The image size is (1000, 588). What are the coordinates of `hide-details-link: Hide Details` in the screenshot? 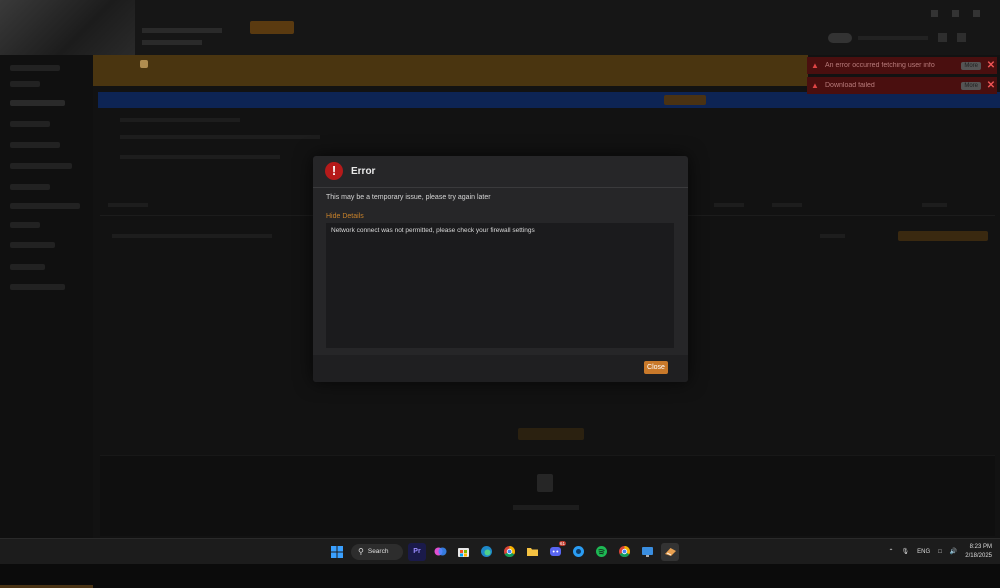 It's located at (345, 216).